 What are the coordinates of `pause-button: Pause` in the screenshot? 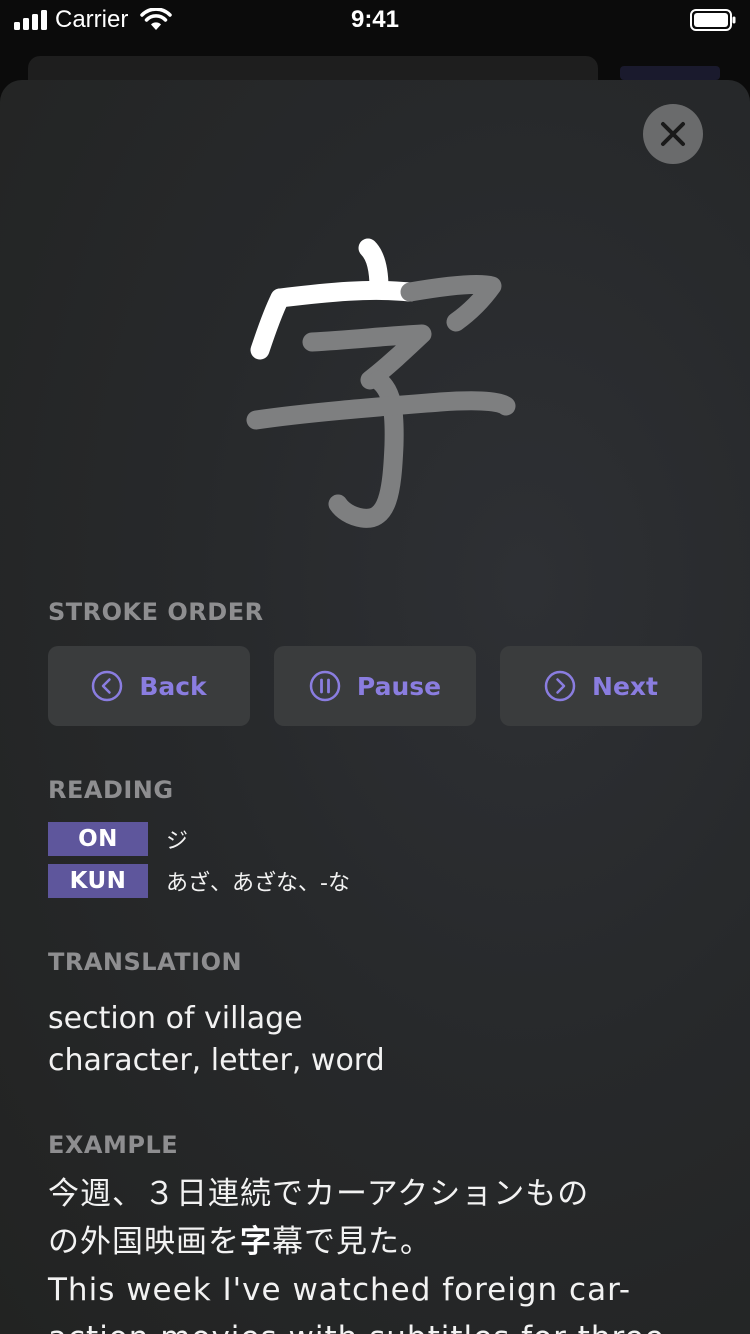 It's located at (375, 686).